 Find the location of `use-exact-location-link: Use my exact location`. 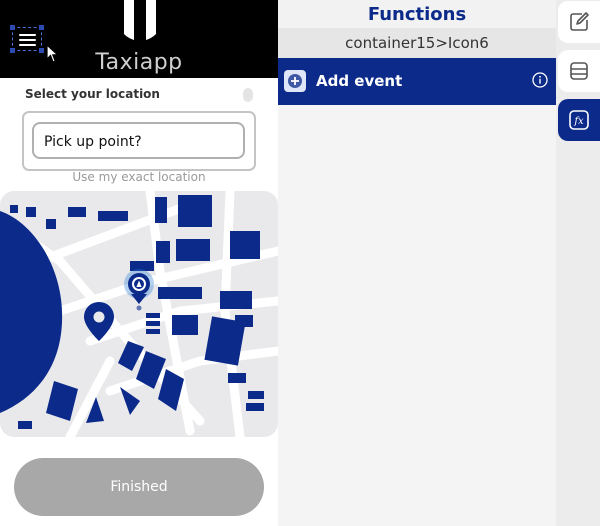

use-exact-location-link: Use my exact location is located at coordinates (139, 177).